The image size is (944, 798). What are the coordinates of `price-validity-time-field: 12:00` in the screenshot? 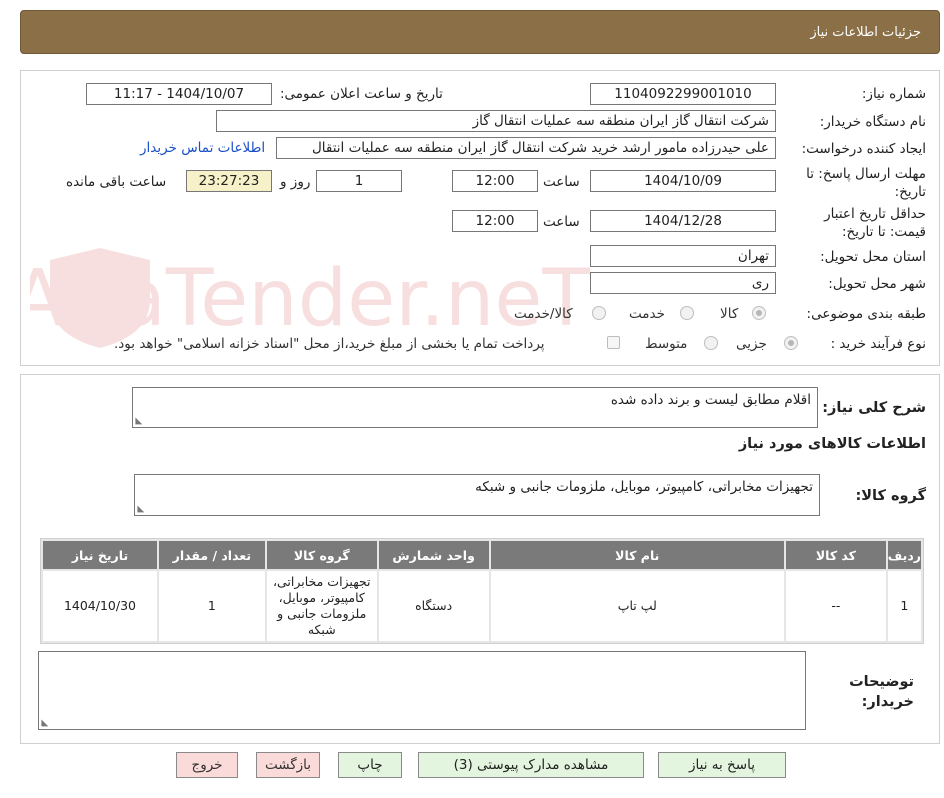 It's located at (495, 221).